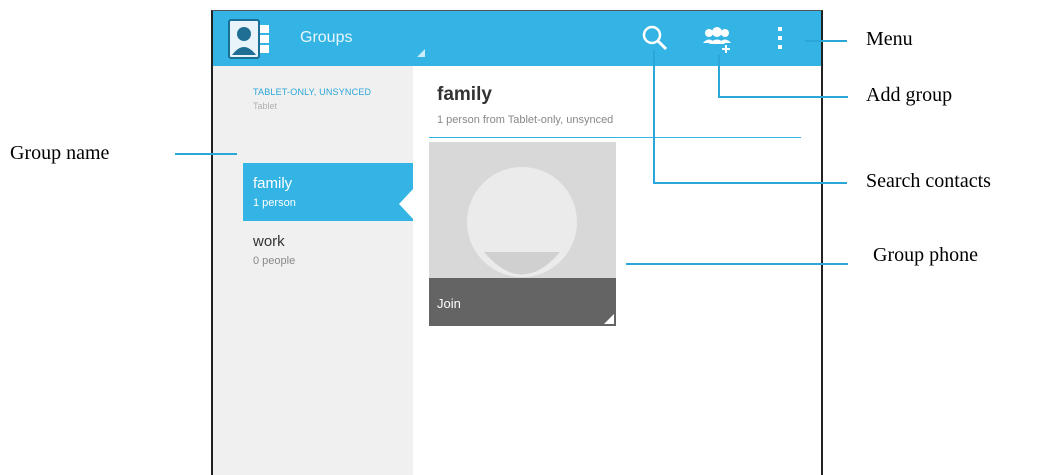 This screenshot has height=475, width=1046. I want to click on action-bar: Groups, so click(517, 38).